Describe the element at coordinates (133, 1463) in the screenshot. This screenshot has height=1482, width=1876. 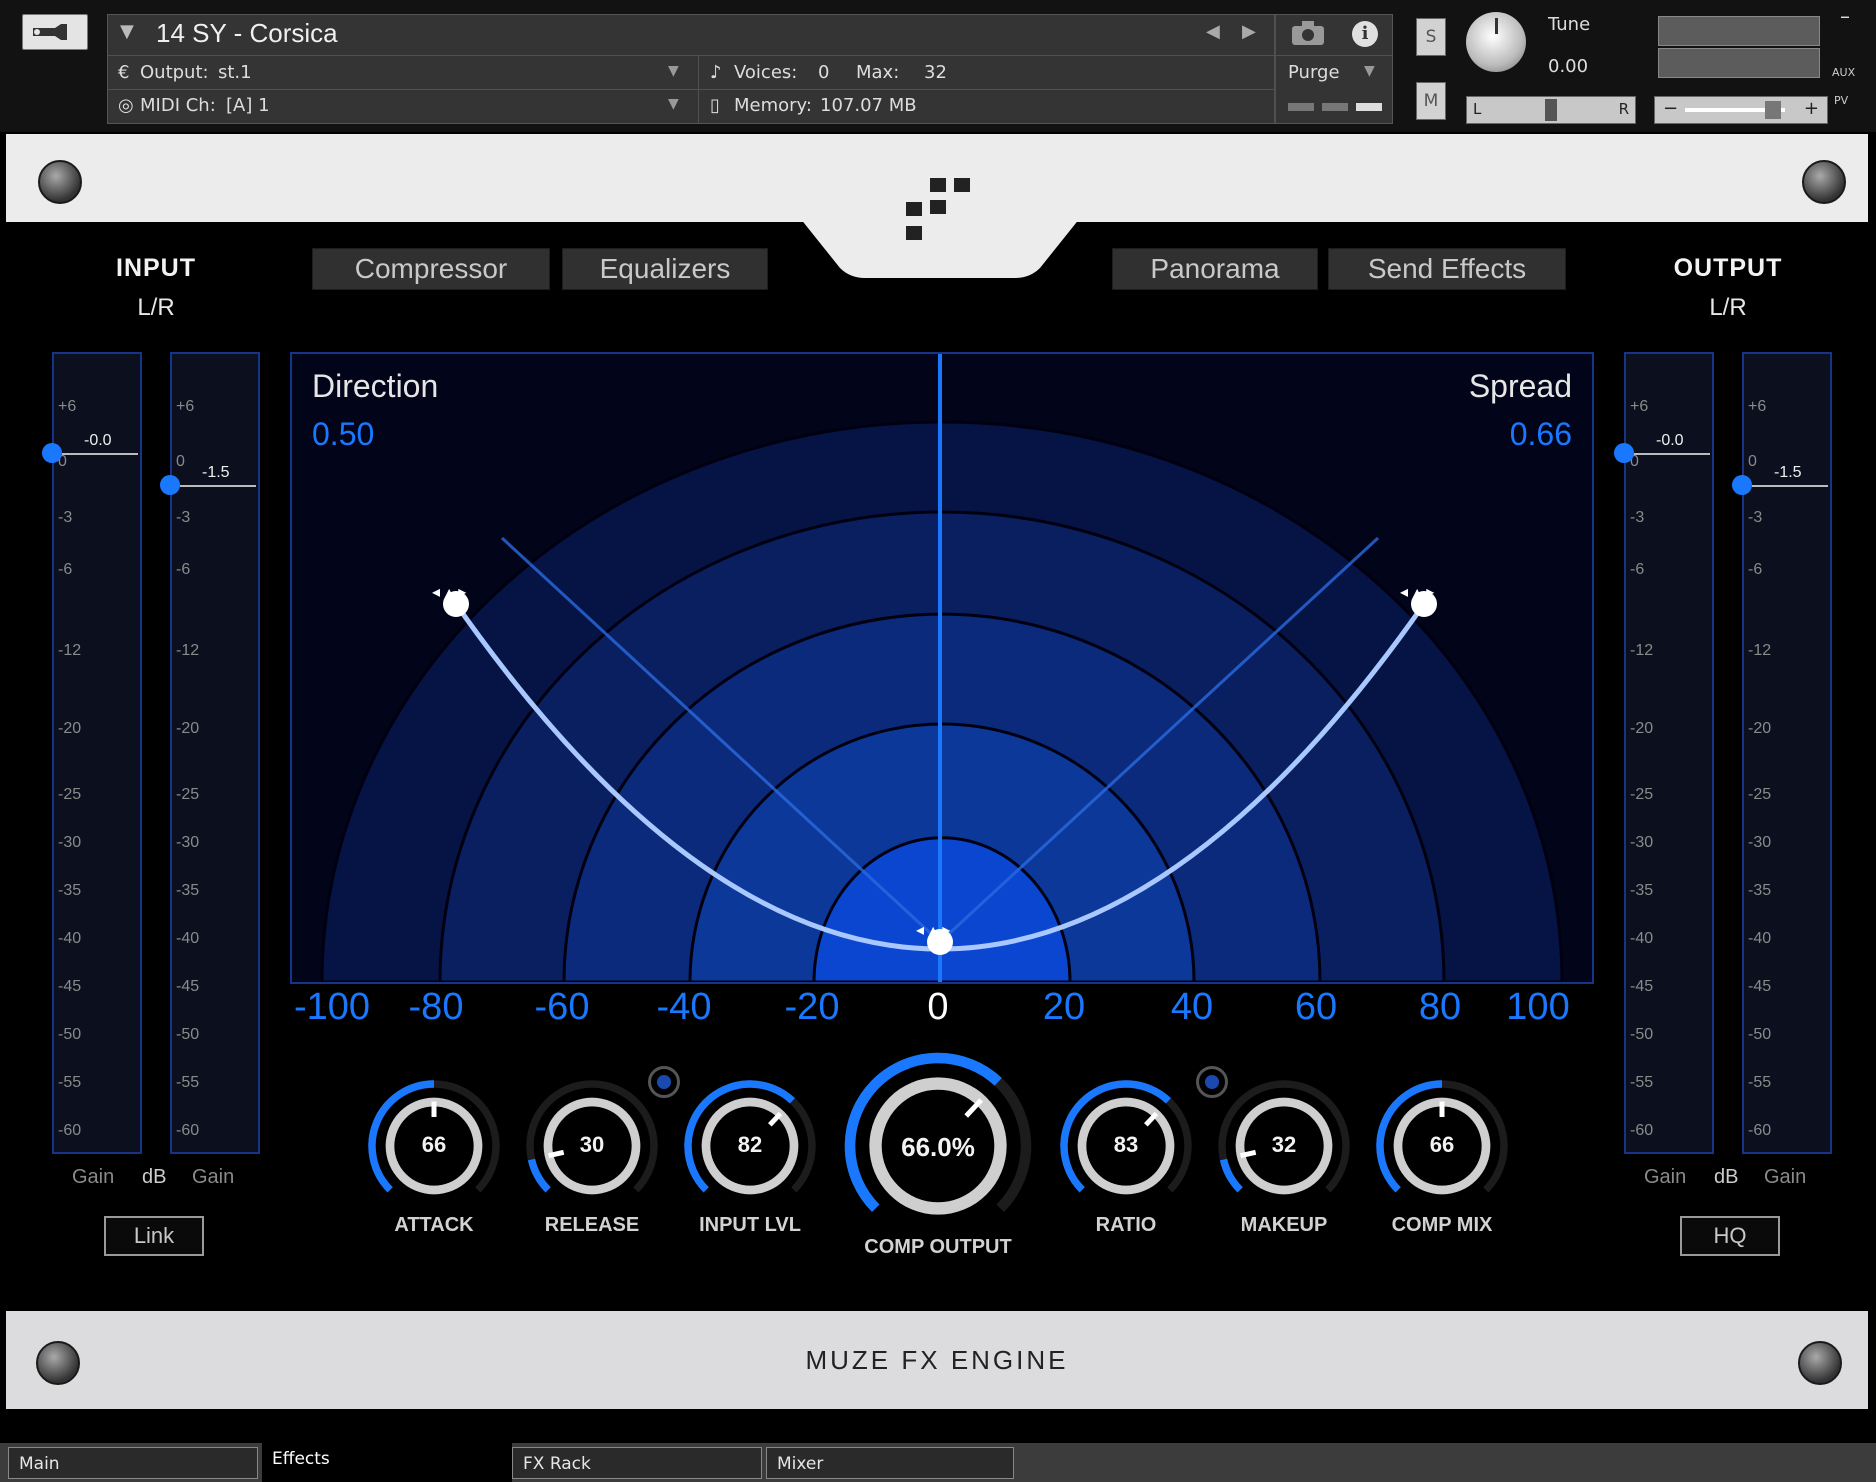
I see `tab-main: Main` at that location.